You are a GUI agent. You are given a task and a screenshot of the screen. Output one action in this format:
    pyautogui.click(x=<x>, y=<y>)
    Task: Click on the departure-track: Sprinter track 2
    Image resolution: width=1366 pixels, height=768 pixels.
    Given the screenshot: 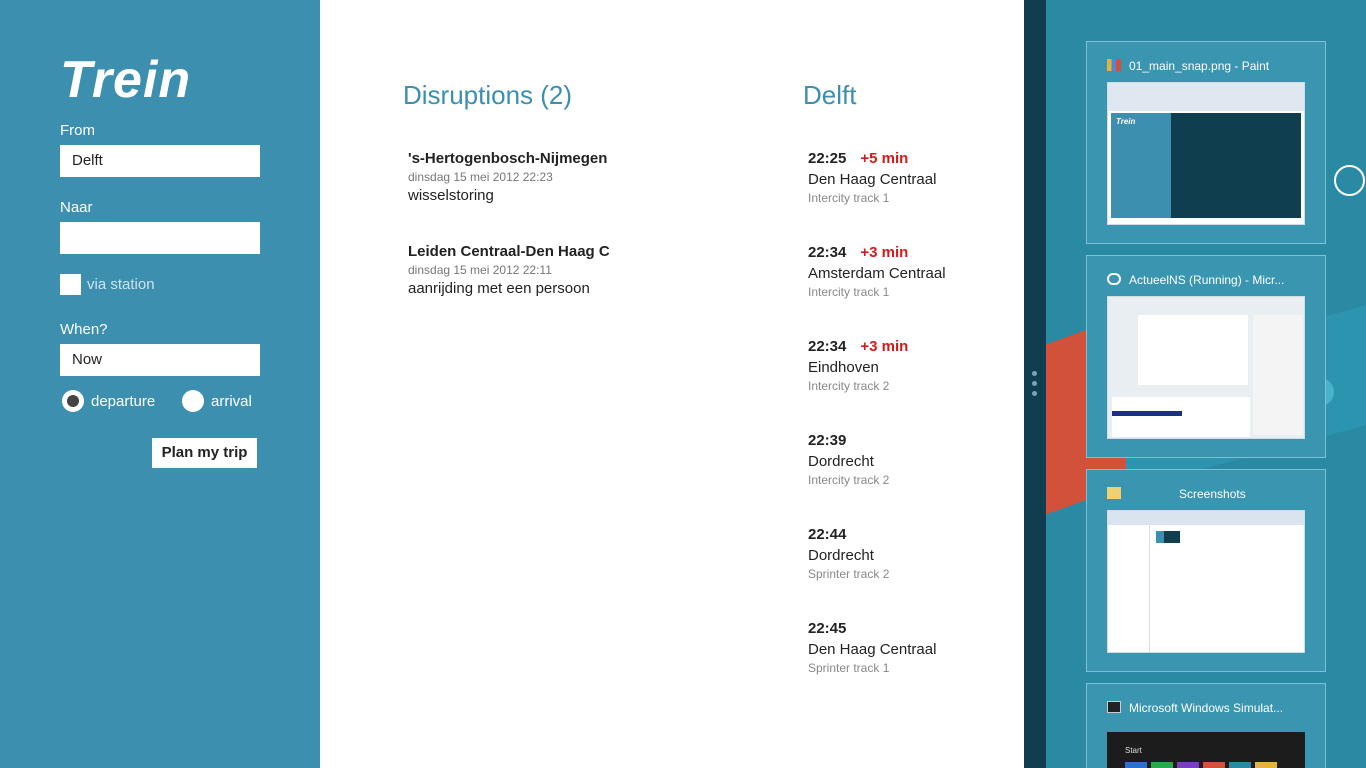 What is the action you would take?
    pyautogui.click(x=849, y=574)
    